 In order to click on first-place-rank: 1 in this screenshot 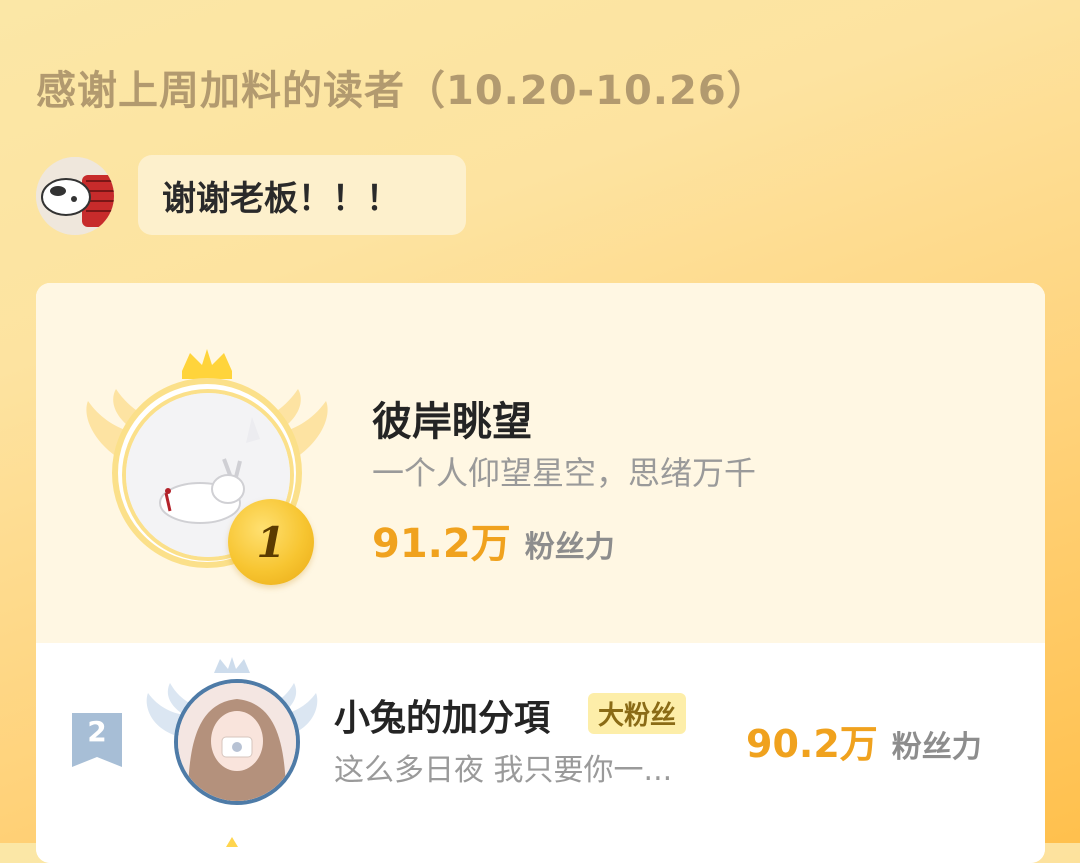, I will do `click(271, 542)`.